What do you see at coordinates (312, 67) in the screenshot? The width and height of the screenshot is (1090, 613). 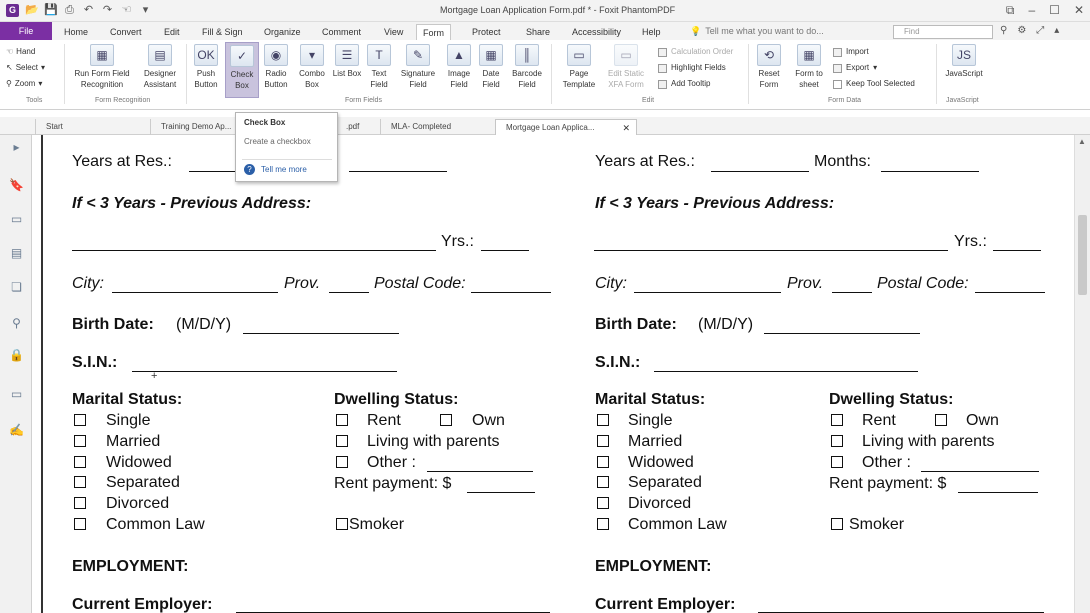 I see `combo-box-tool: ▾ Combo Box` at bounding box center [312, 67].